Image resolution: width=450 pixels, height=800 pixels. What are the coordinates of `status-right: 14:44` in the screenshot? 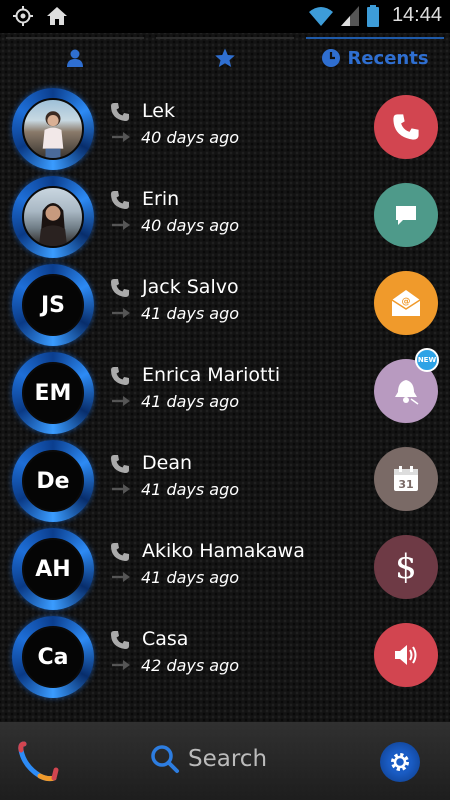 It's located at (375, 15).